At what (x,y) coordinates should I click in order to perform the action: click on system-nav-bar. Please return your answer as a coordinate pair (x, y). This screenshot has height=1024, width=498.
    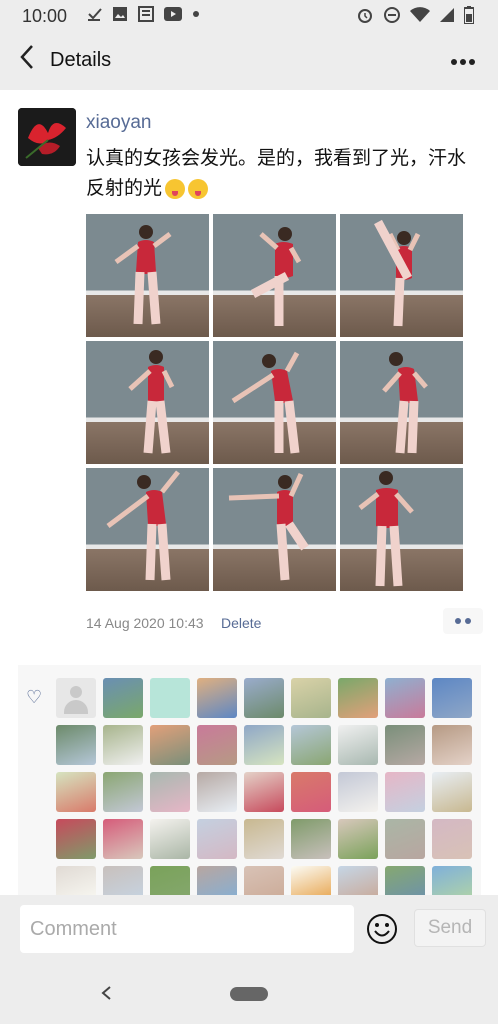
    Looking at the image, I should click on (249, 993).